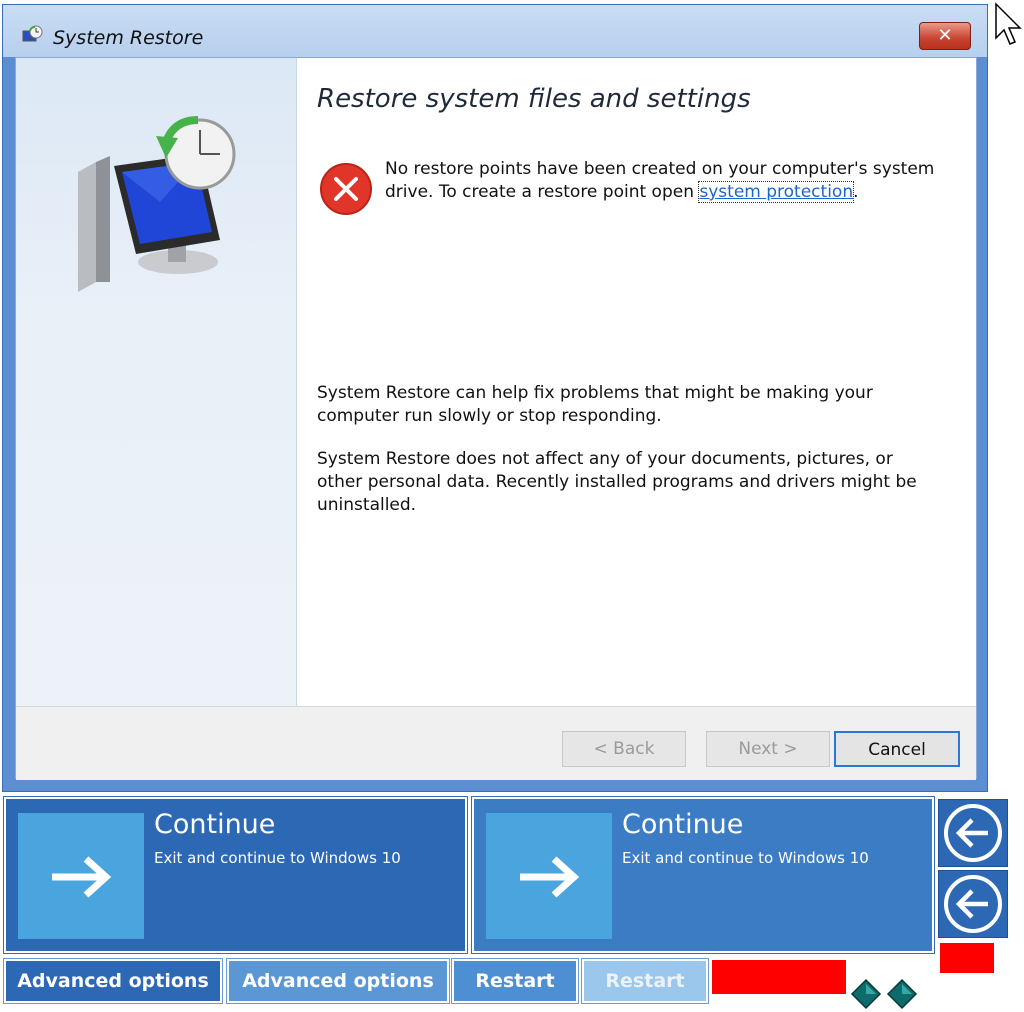 Image resolution: width=1024 pixels, height=1012 pixels. What do you see at coordinates (346, 189) in the screenshot?
I see `error-x-icon` at bounding box center [346, 189].